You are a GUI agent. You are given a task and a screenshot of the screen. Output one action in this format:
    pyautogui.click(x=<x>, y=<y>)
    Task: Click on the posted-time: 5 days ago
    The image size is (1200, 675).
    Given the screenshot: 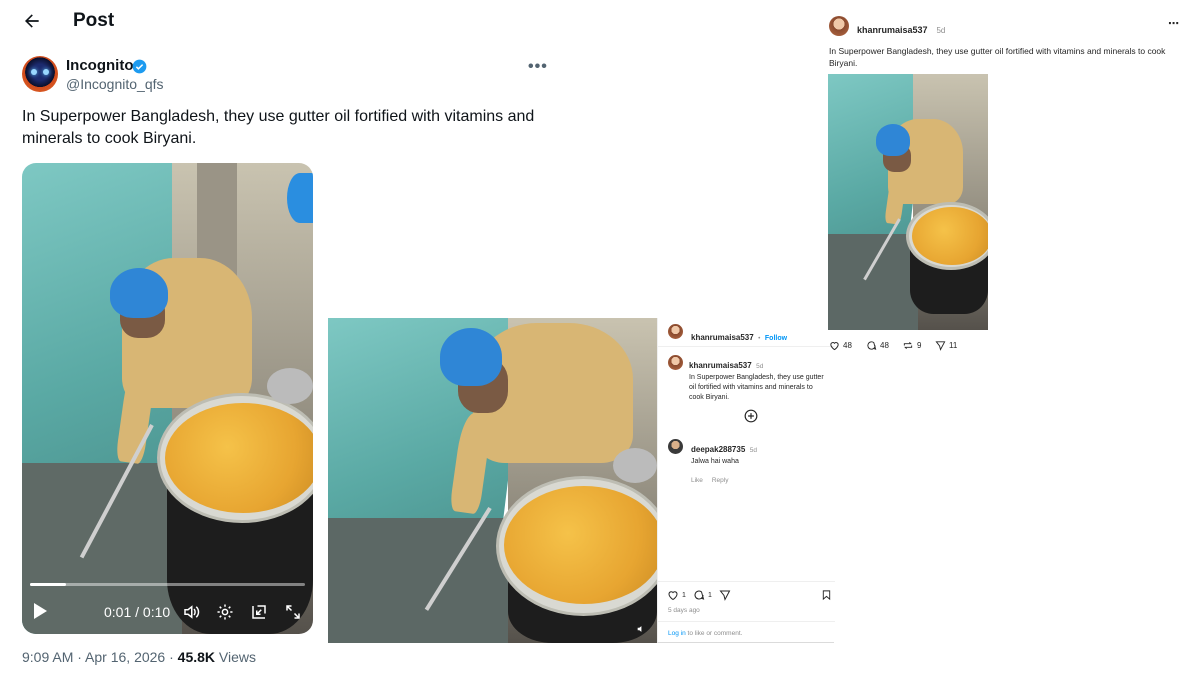 What is the action you would take?
    pyautogui.click(x=684, y=610)
    